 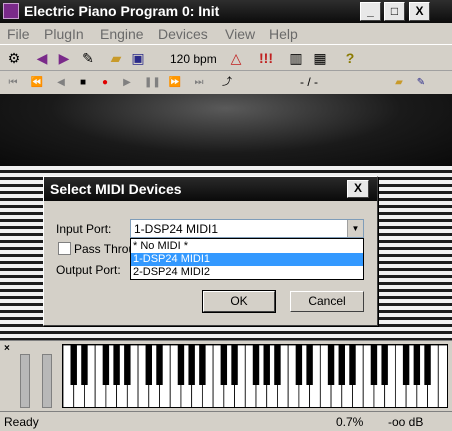 What do you see at coordinates (358, 189) in the screenshot?
I see `dialog-close-button: X` at bounding box center [358, 189].